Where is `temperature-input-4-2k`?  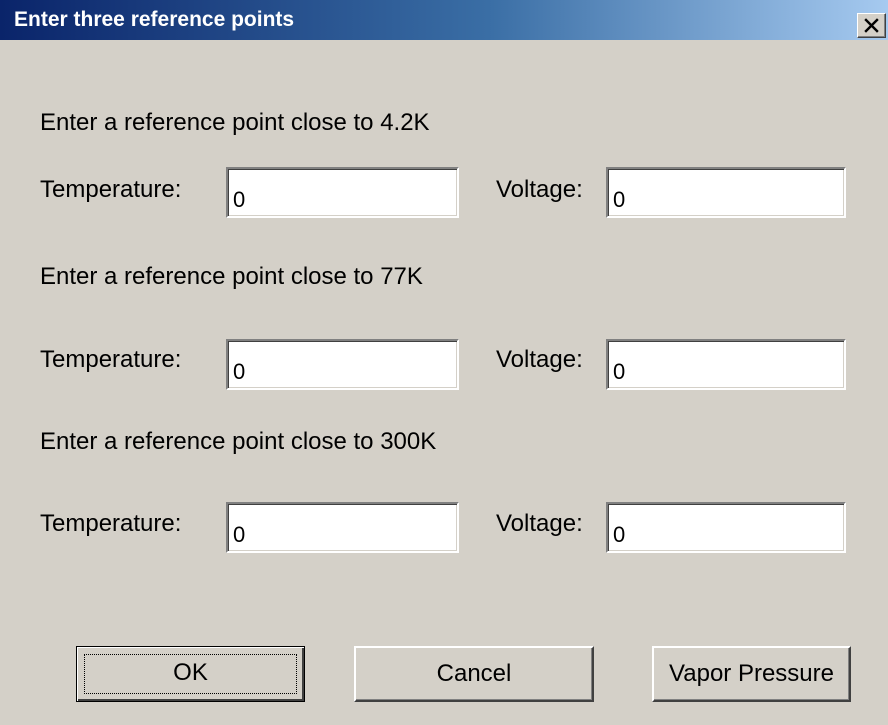
temperature-input-4-2k is located at coordinates (342, 192).